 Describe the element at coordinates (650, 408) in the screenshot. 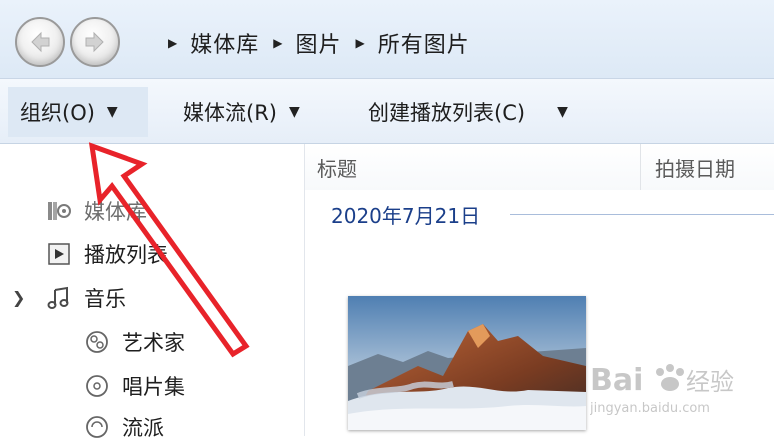

I see `watermark-url: jingyan.baidu.com` at that location.